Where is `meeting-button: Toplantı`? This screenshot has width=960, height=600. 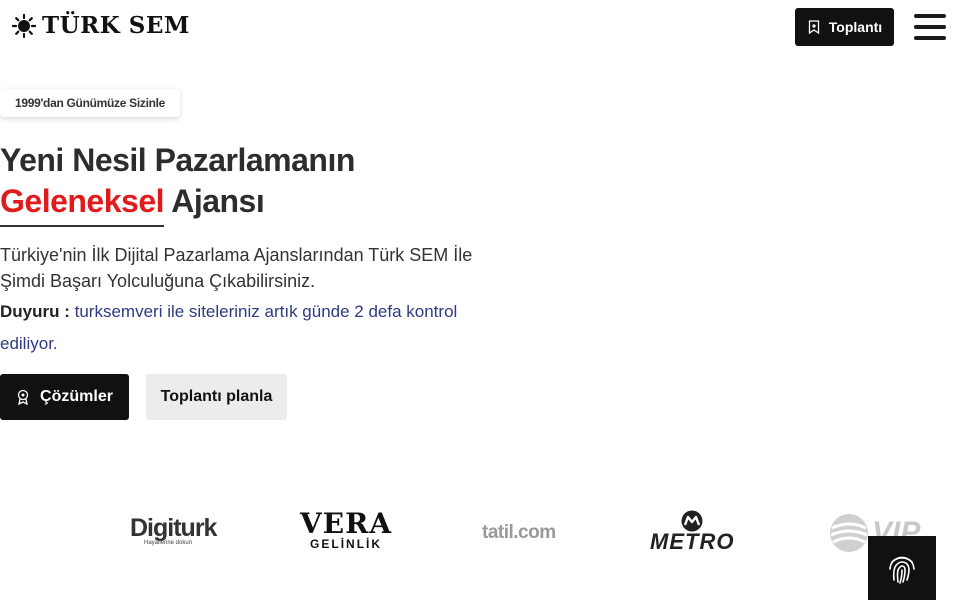 meeting-button: Toplantı is located at coordinates (844, 27).